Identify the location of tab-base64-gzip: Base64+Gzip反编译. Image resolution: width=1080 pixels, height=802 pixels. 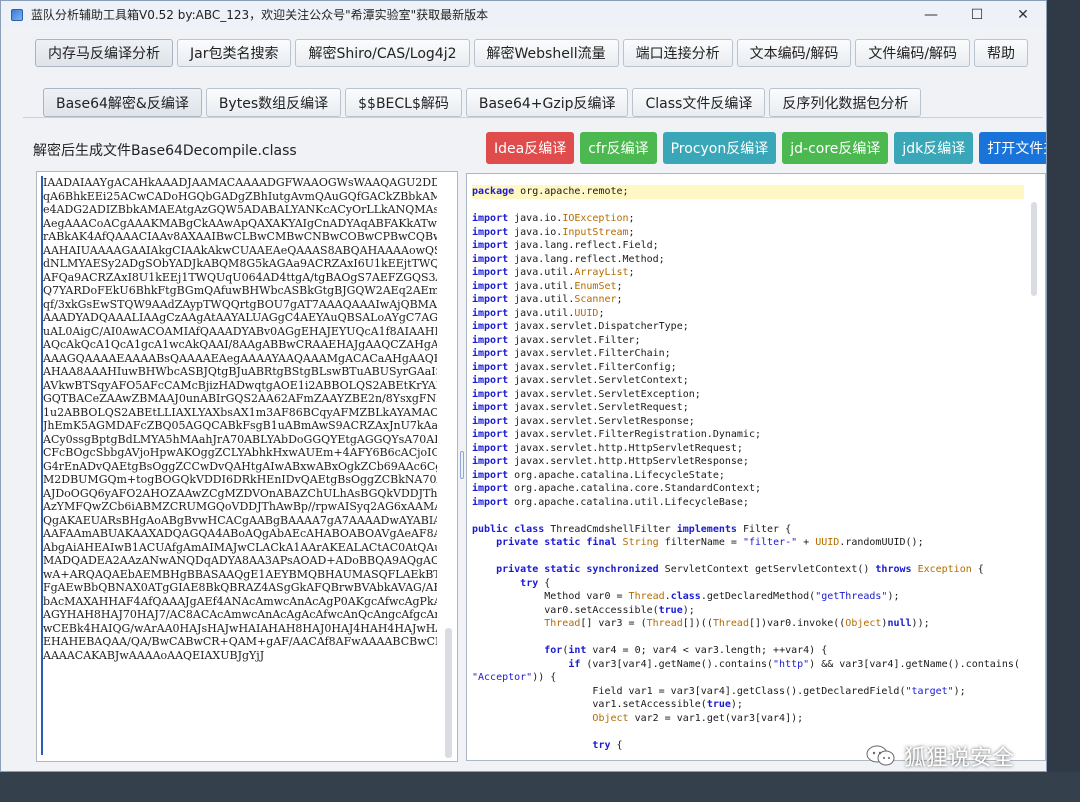
(547, 102).